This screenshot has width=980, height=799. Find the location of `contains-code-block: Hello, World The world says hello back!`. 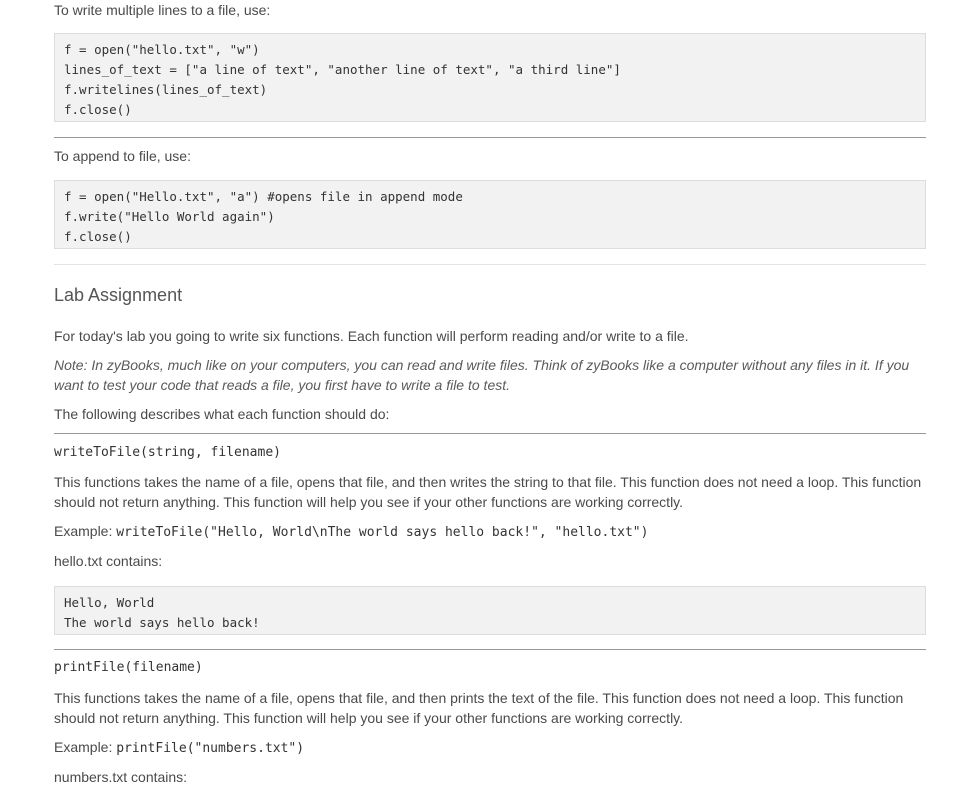

contains-code-block: Hello, World The world says hello back! is located at coordinates (490, 610).